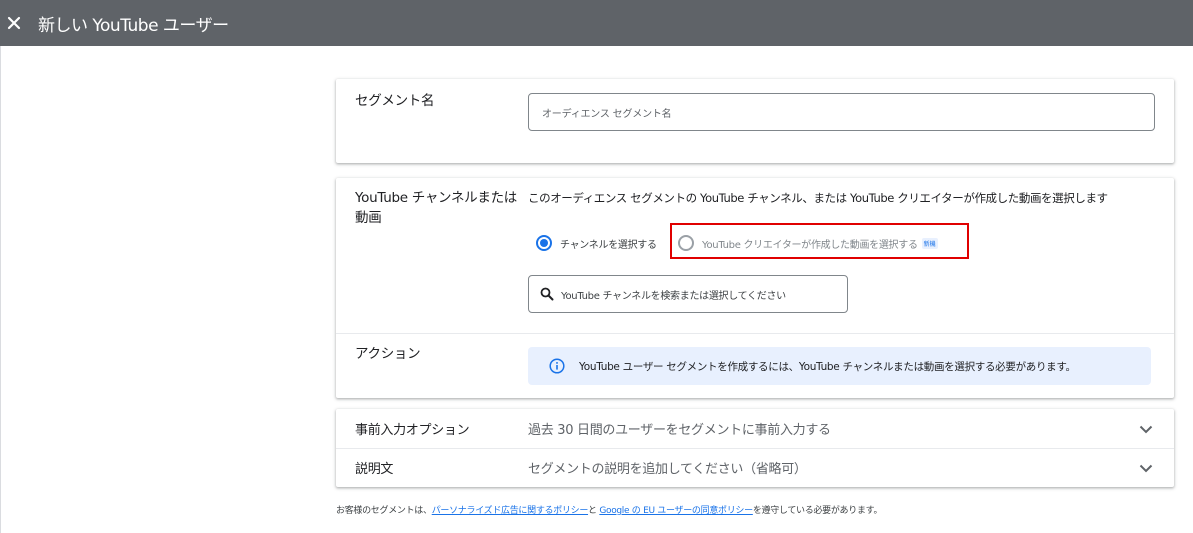  I want to click on channel-search-input: YouTube チャンネルを検索または選択してください, so click(688, 294).